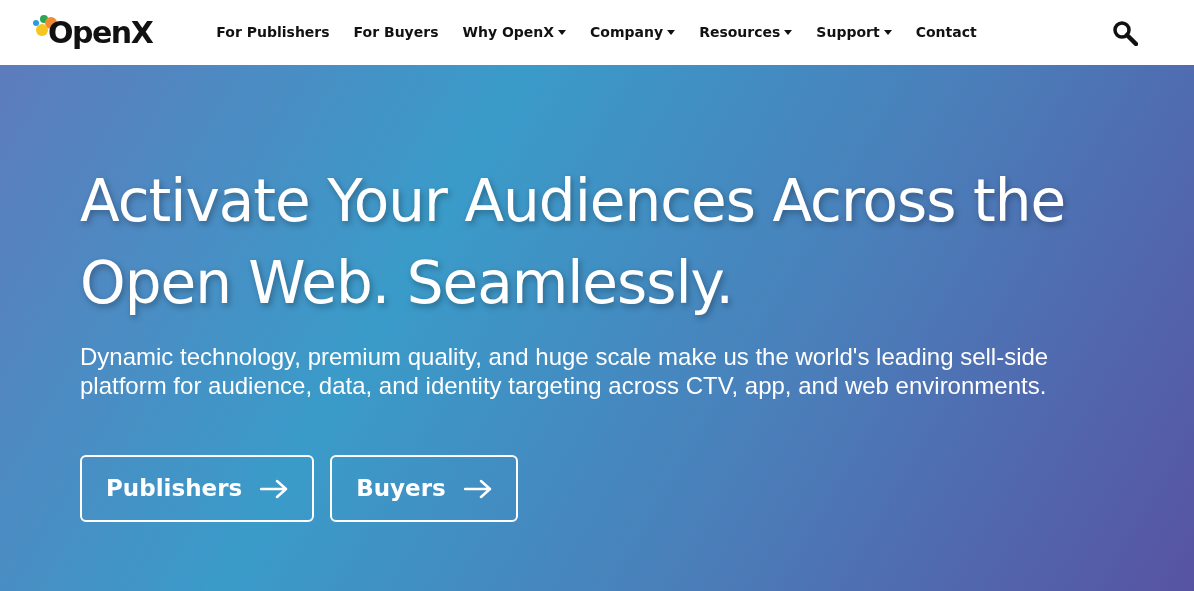 This screenshot has height=591, width=1194. I want to click on nav-link: Resources, so click(746, 32).